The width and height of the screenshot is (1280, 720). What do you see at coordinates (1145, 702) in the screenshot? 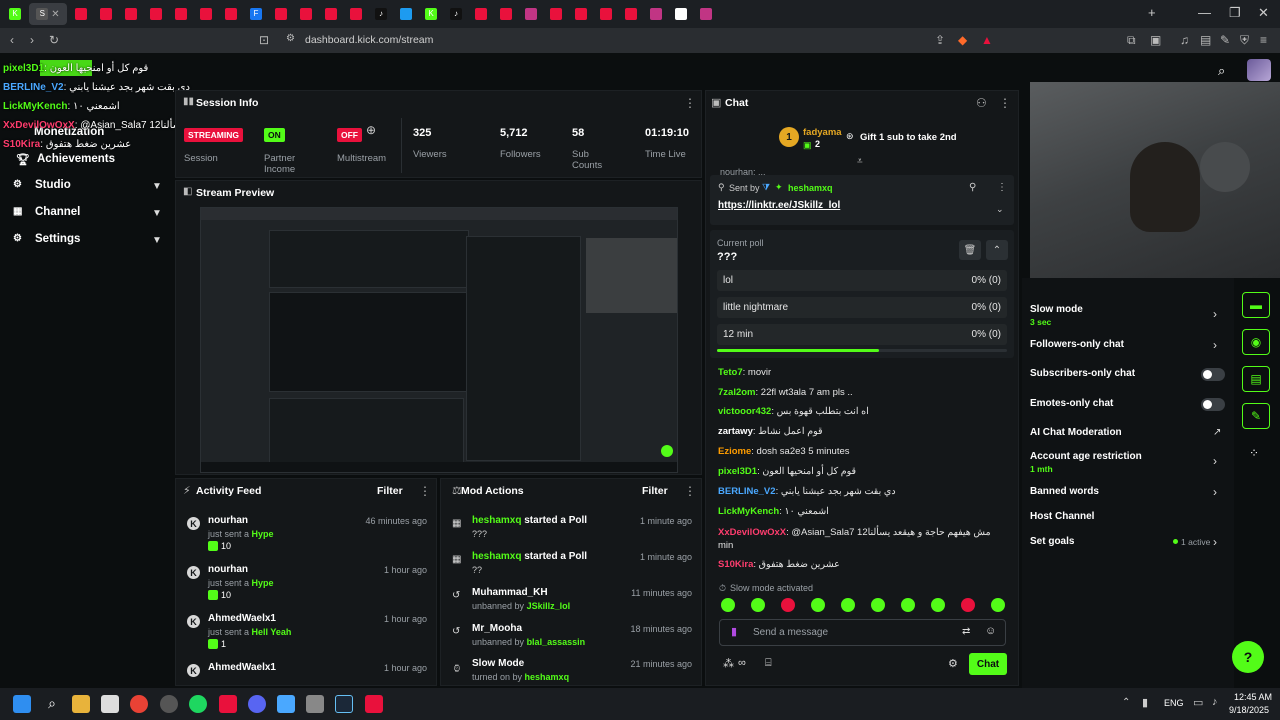
I see `mic-tray-icon: ▮` at bounding box center [1145, 702].